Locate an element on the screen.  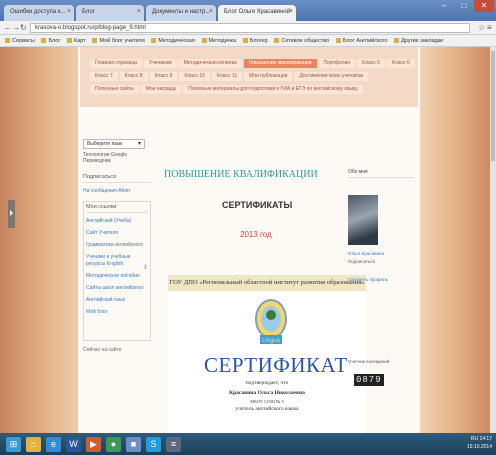
bookmark-item: Карт is located at coordinates (76, 40).